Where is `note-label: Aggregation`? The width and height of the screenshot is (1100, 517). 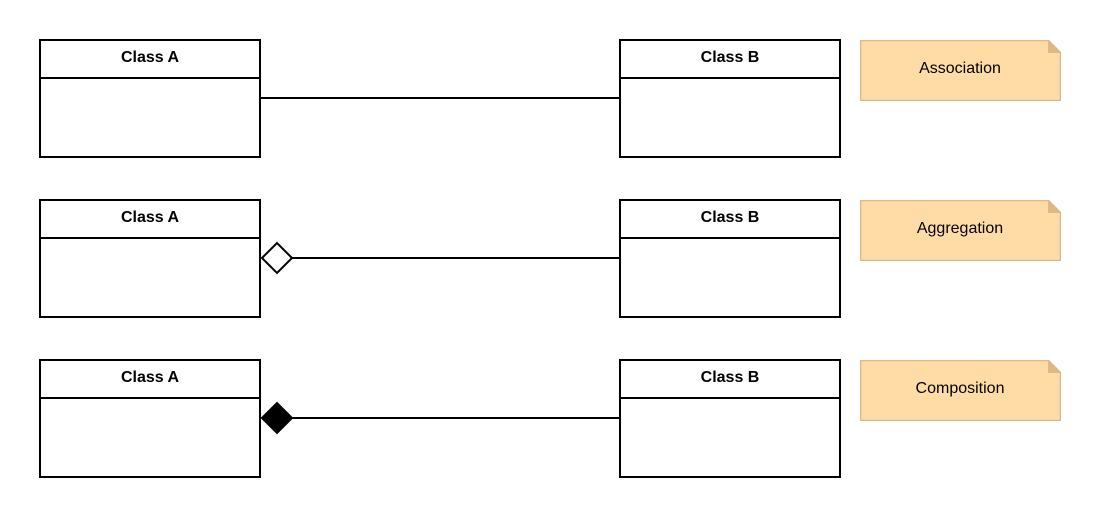 note-label: Aggregation is located at coordinates (960, 228).